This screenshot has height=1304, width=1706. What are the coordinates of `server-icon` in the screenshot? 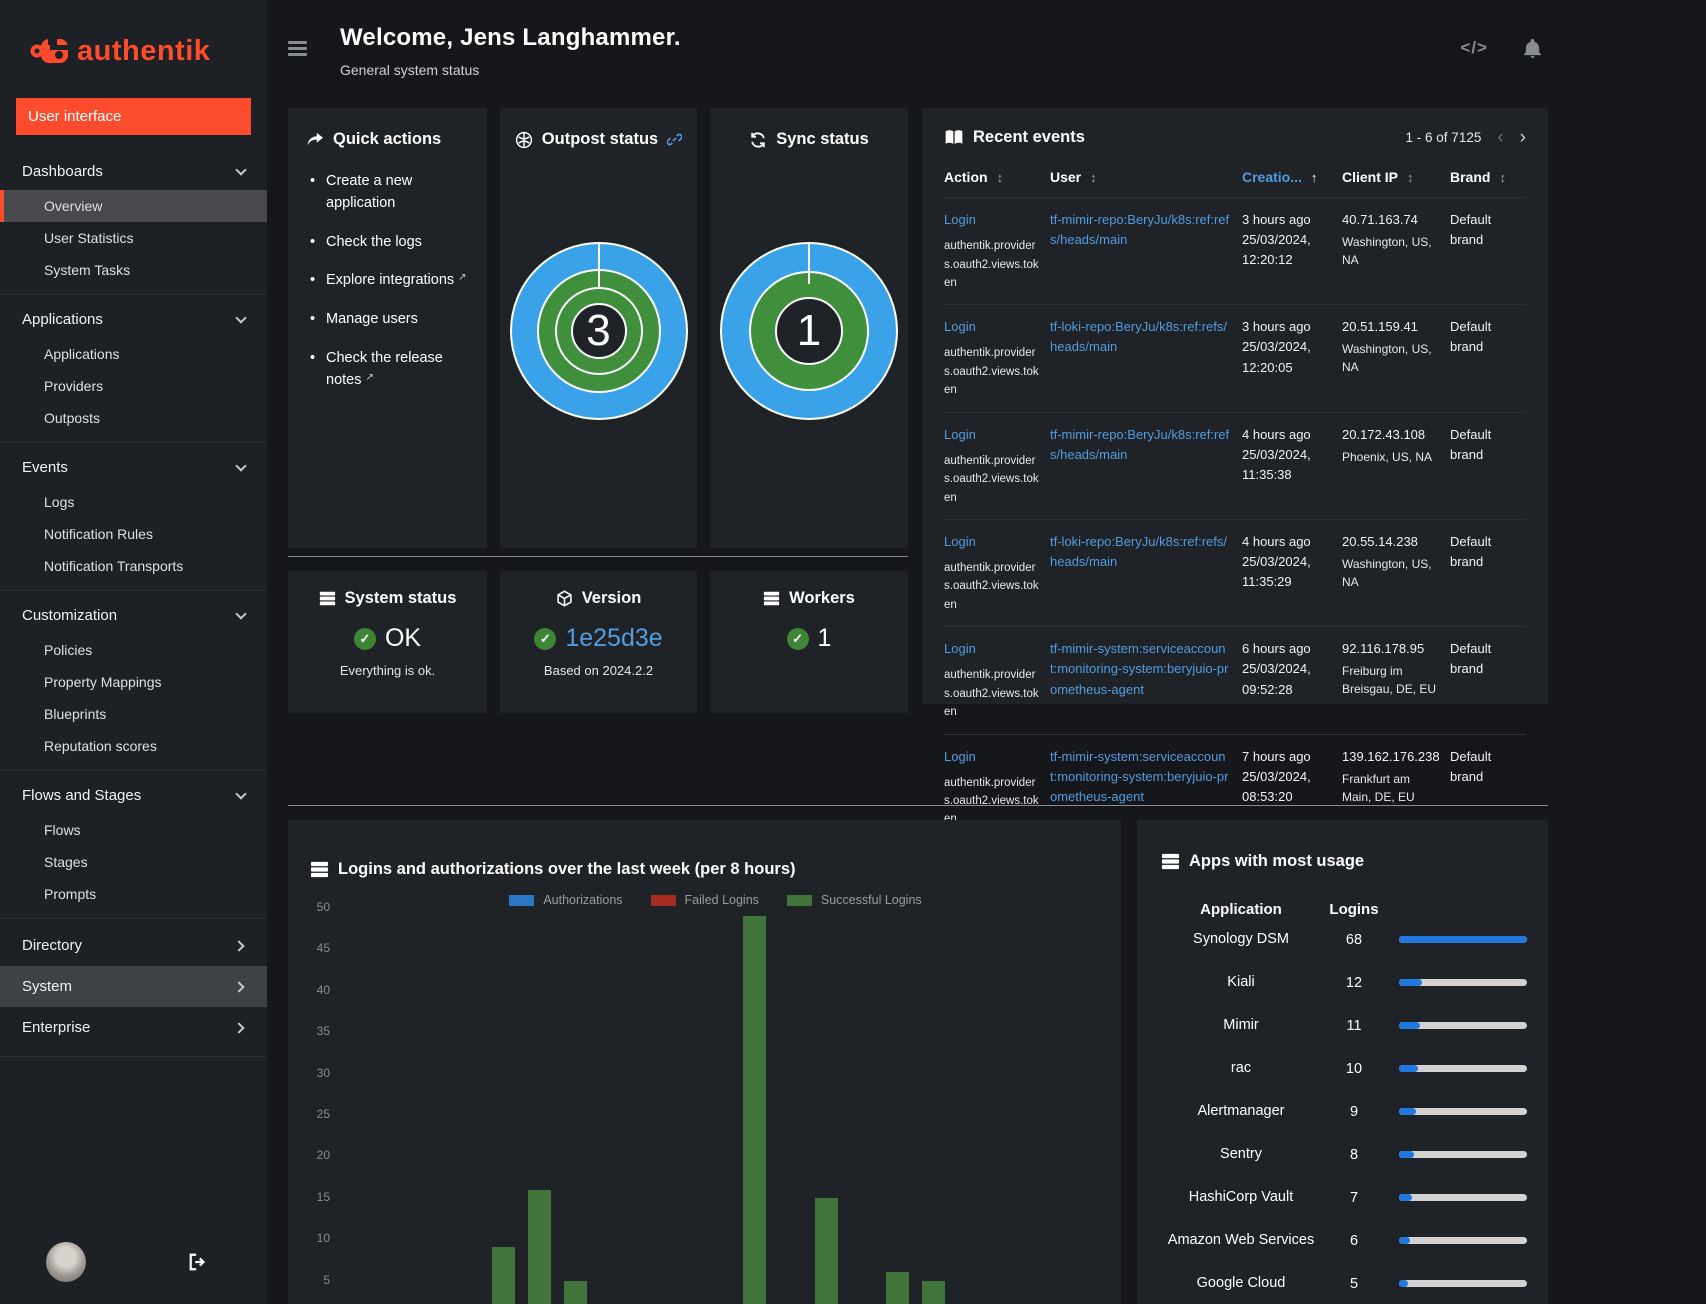 It's located at (327, 598).